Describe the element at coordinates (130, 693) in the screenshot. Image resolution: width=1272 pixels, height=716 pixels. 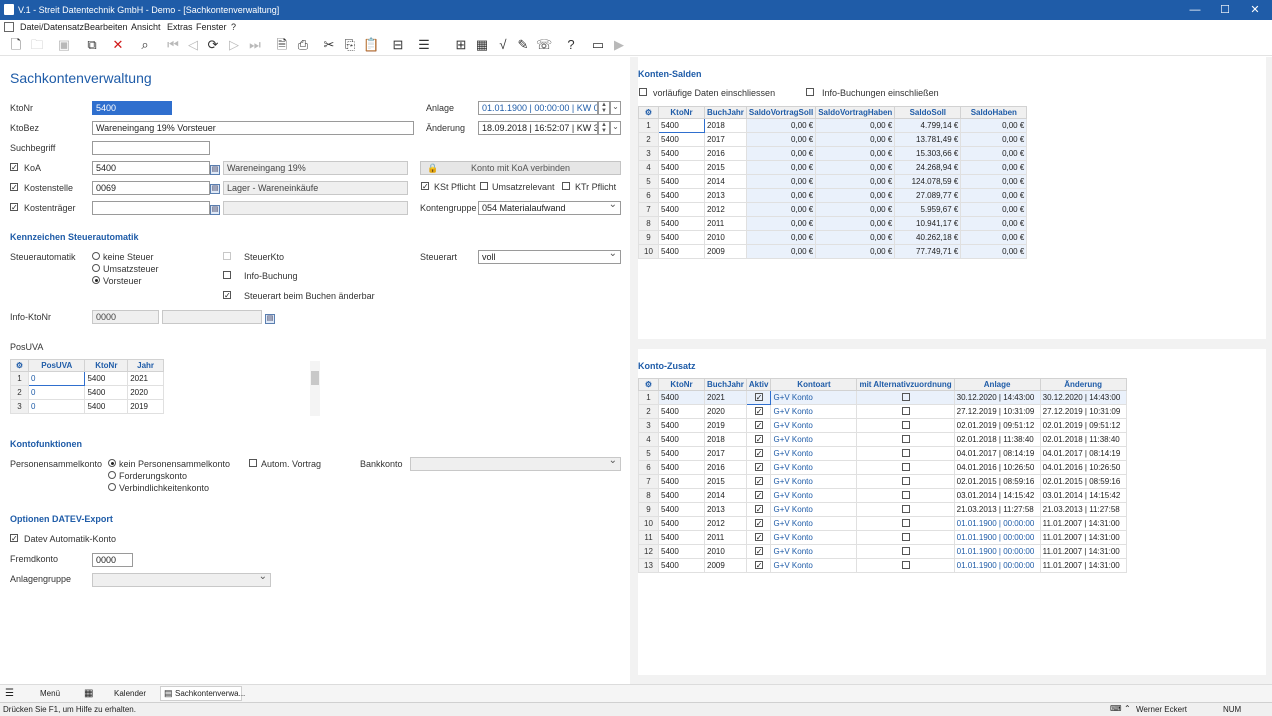
I see `taskbar-kalender: Kalender` at that location.